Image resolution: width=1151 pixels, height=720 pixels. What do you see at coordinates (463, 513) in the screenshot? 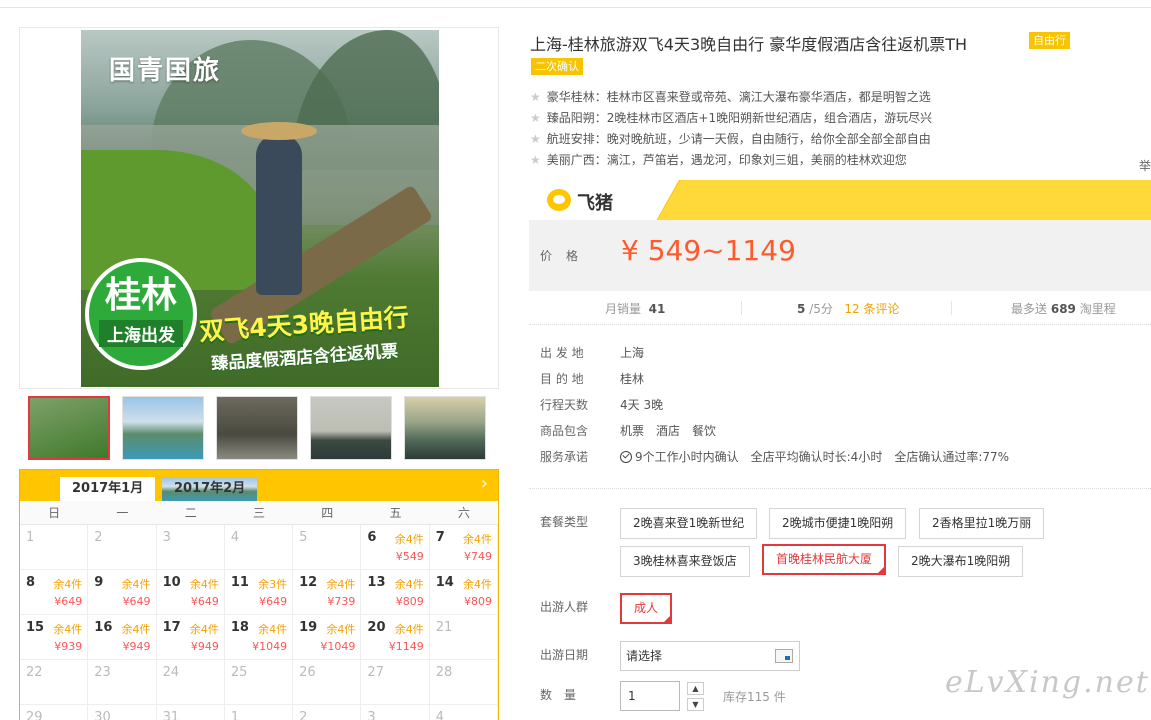
I see `weekday-label: 六` at bounding box center [463, 513].